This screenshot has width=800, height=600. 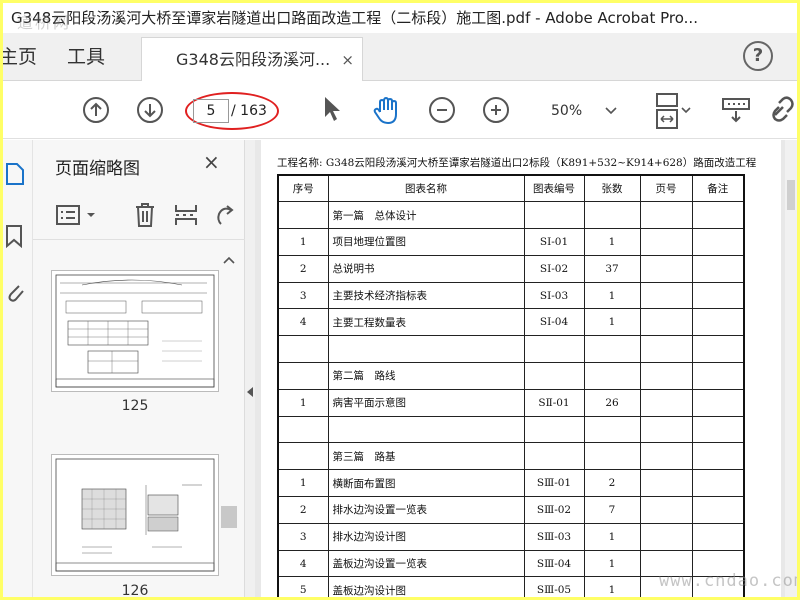 I want to click on table-row: 2 总说明书 SⅠ-02 37, so click(x=511, y=268).